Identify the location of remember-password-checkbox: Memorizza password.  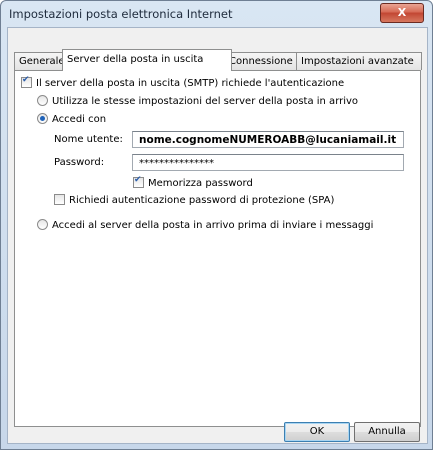
(193, 182).